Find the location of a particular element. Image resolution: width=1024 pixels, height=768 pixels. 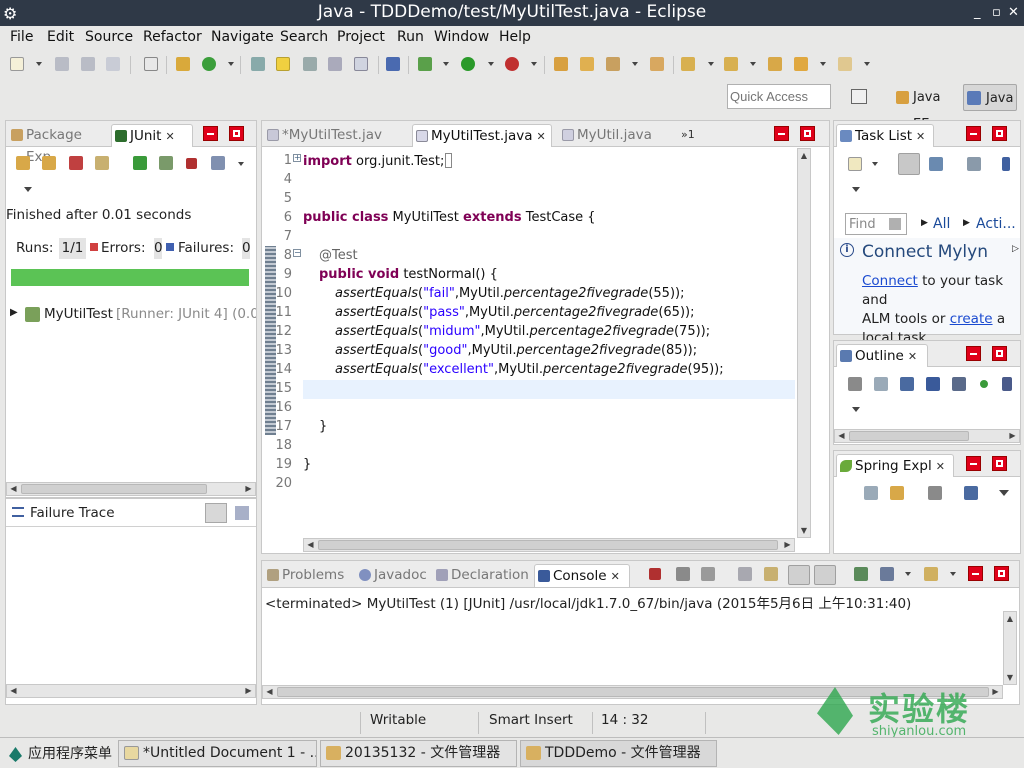

show-console-output-icon is located at coordinates (825, 575).